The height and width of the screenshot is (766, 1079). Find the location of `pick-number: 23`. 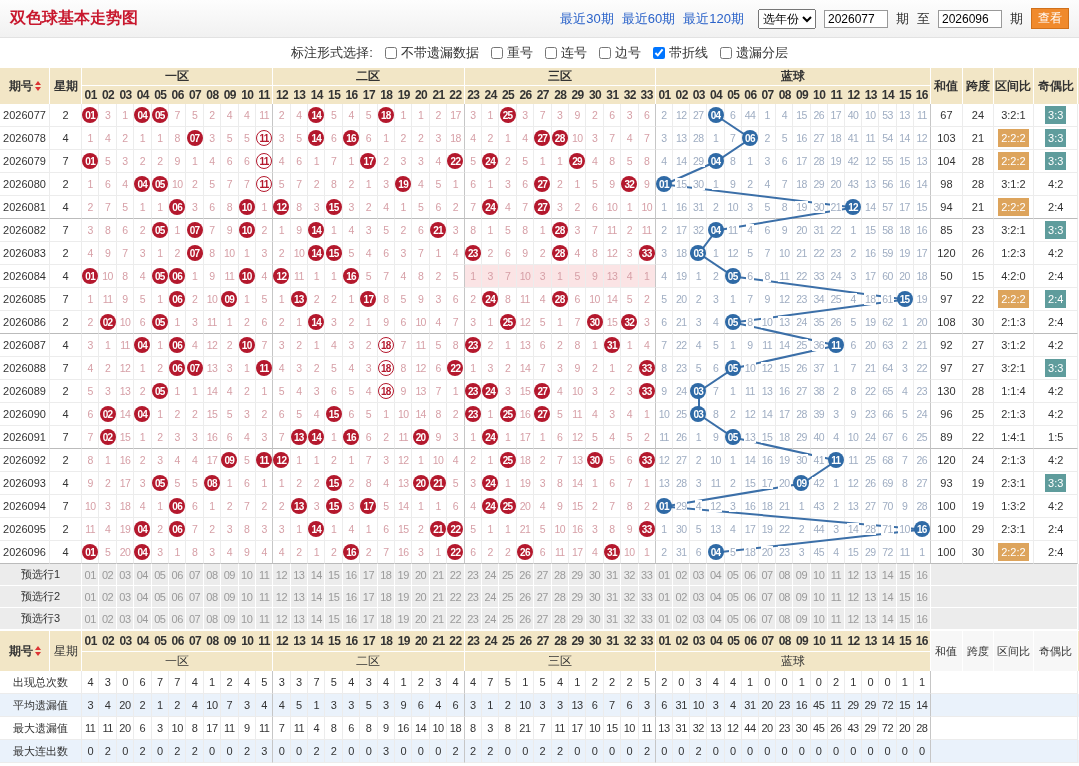

pick-number: 23 is located at coordinates (473, 596).